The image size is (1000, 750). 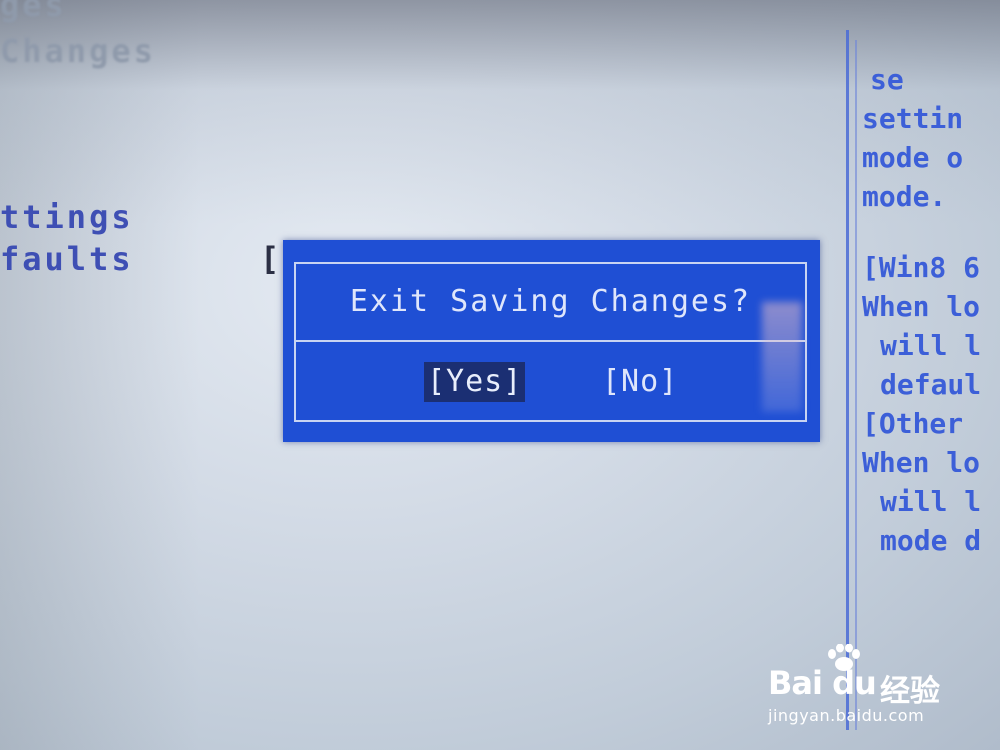 I want to click on help-line: [Other, so click(x=913, y=423).